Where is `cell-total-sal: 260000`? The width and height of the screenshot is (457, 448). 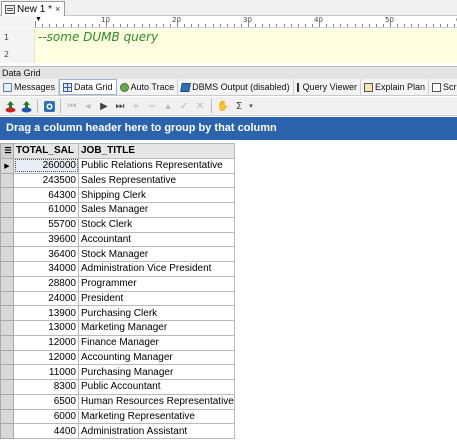
cell-total-sal: 260000 is located at coordinates (46, 165).